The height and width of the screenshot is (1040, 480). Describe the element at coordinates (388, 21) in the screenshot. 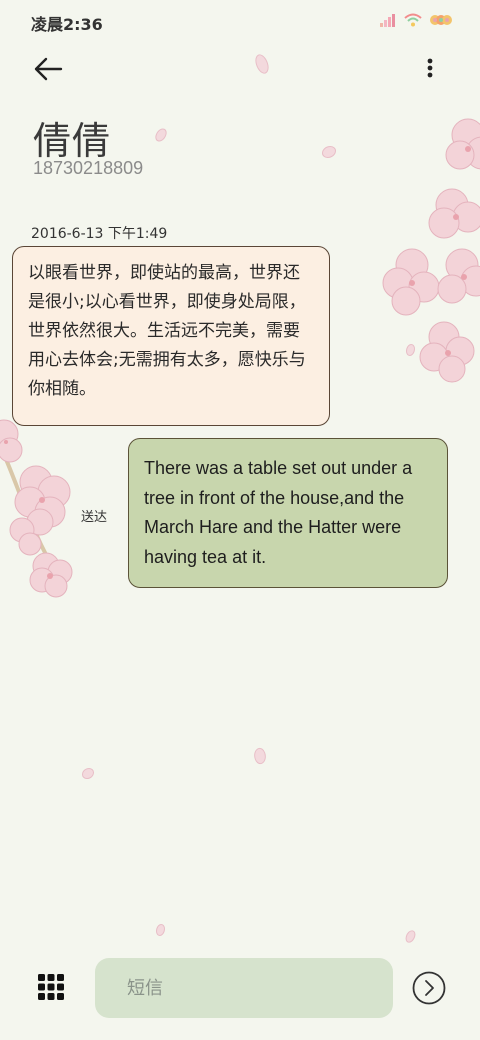

I see `signal-bars-icon` at that location.